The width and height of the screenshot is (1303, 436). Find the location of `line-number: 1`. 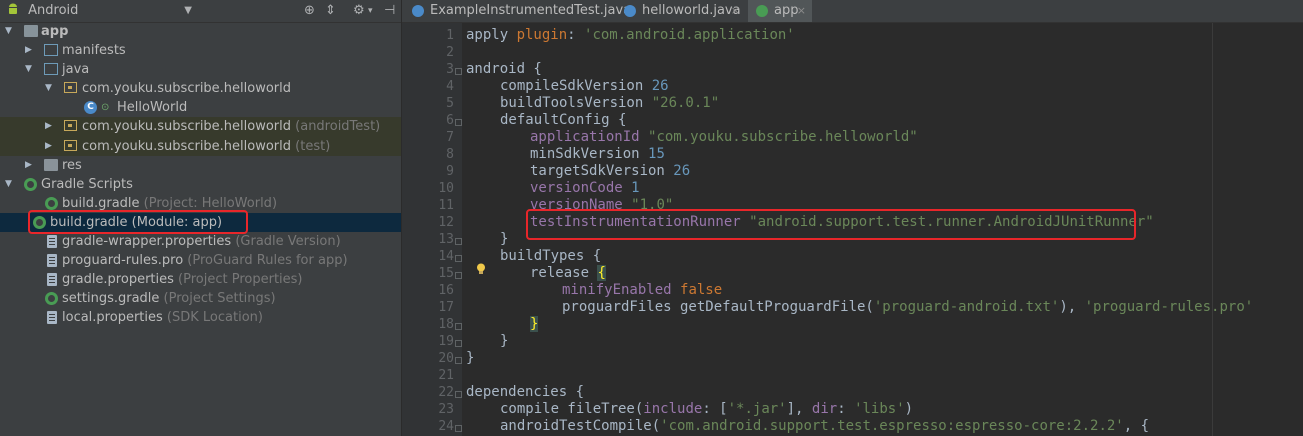

line-number: 1 is located at coordinates (450, 35).